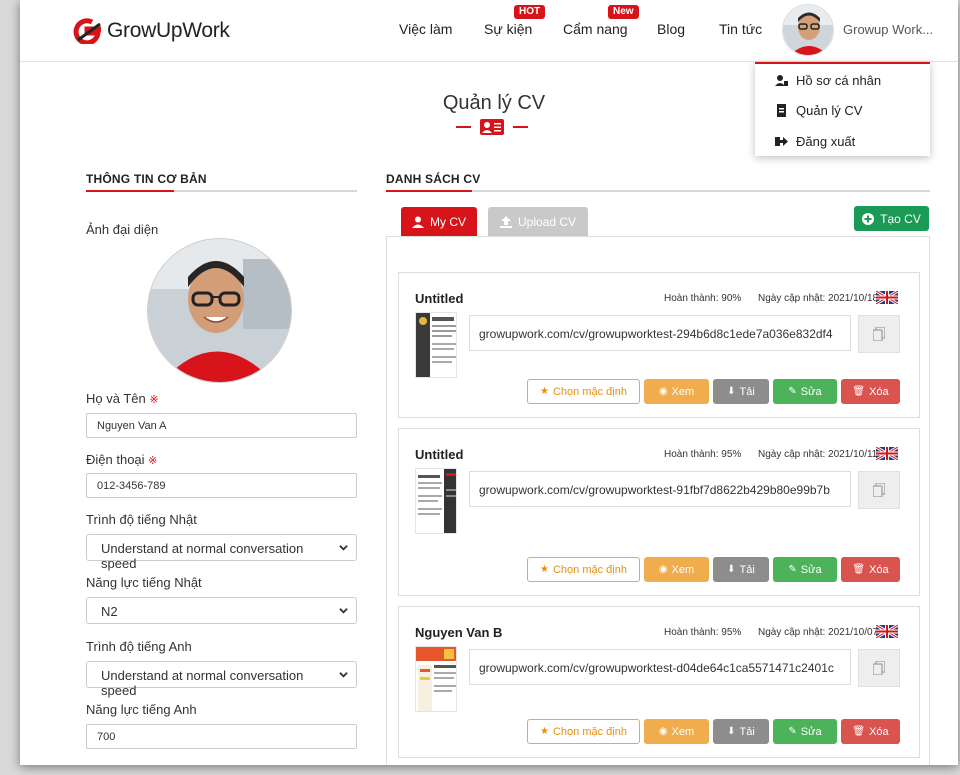 The width and height of the screenshot is (960, 775). Describe the element at coordinates (515, 21) in the screenshot. I see `nav-events: HOT Sự kiện` at that location.